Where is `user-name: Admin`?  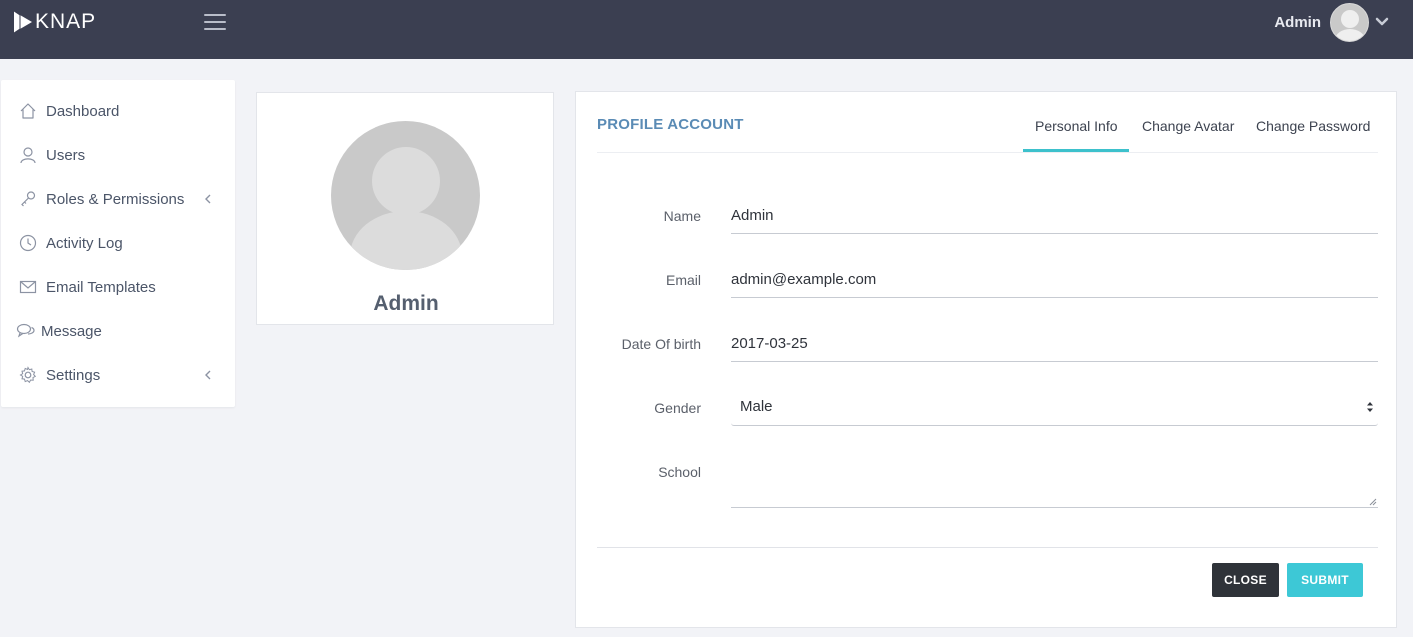 user-name: Admin is located at coordinates (1297, 22).